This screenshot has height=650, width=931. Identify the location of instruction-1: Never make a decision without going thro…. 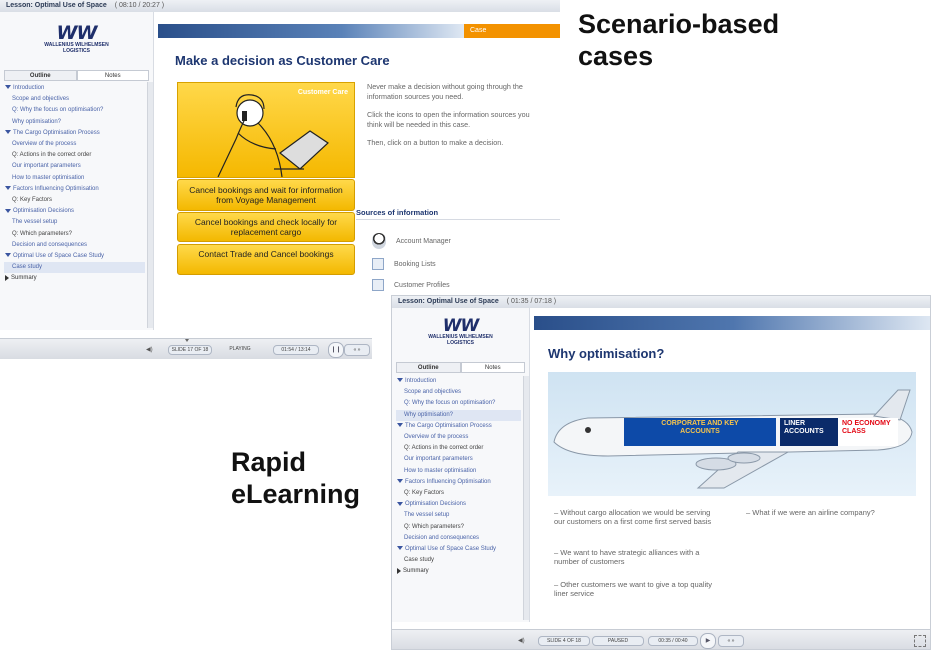
(445, 91).